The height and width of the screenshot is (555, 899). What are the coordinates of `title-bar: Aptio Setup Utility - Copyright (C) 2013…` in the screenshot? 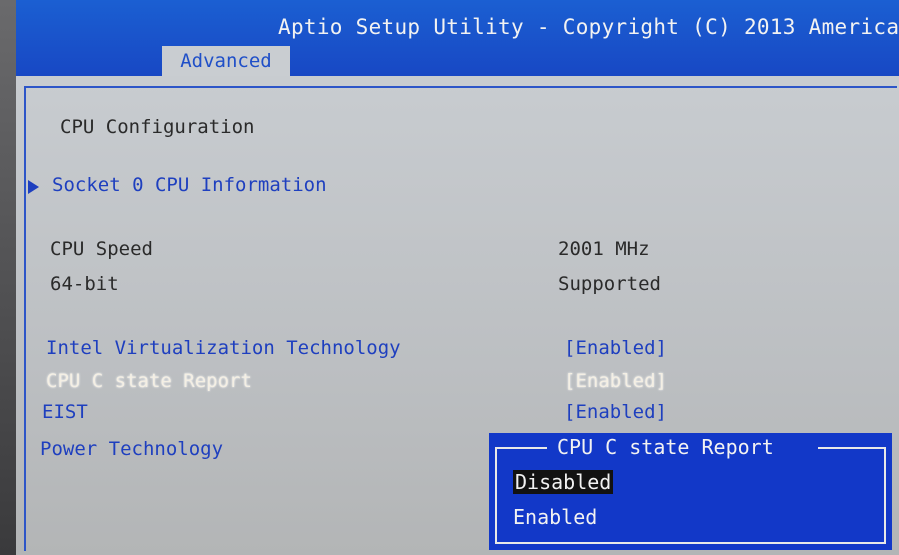 It's located at (457, 38).